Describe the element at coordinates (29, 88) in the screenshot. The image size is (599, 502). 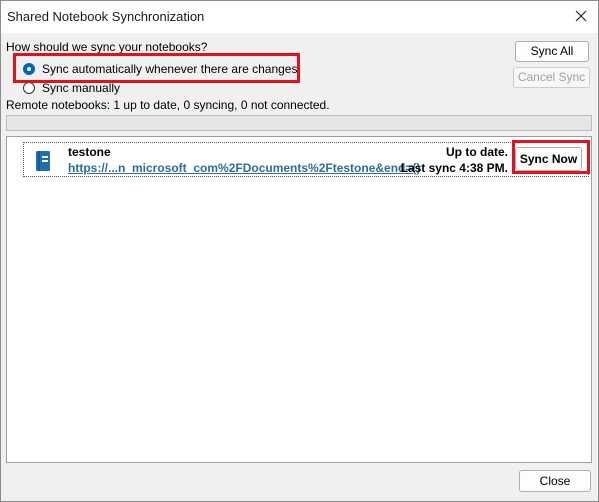
I see `radio-button-unselected` at that location.